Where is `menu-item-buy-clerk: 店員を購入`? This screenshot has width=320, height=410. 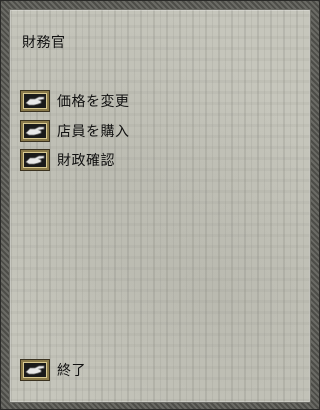
menu-item-buy-clerk: 店員を購入 is located at coordinates (75, 131).